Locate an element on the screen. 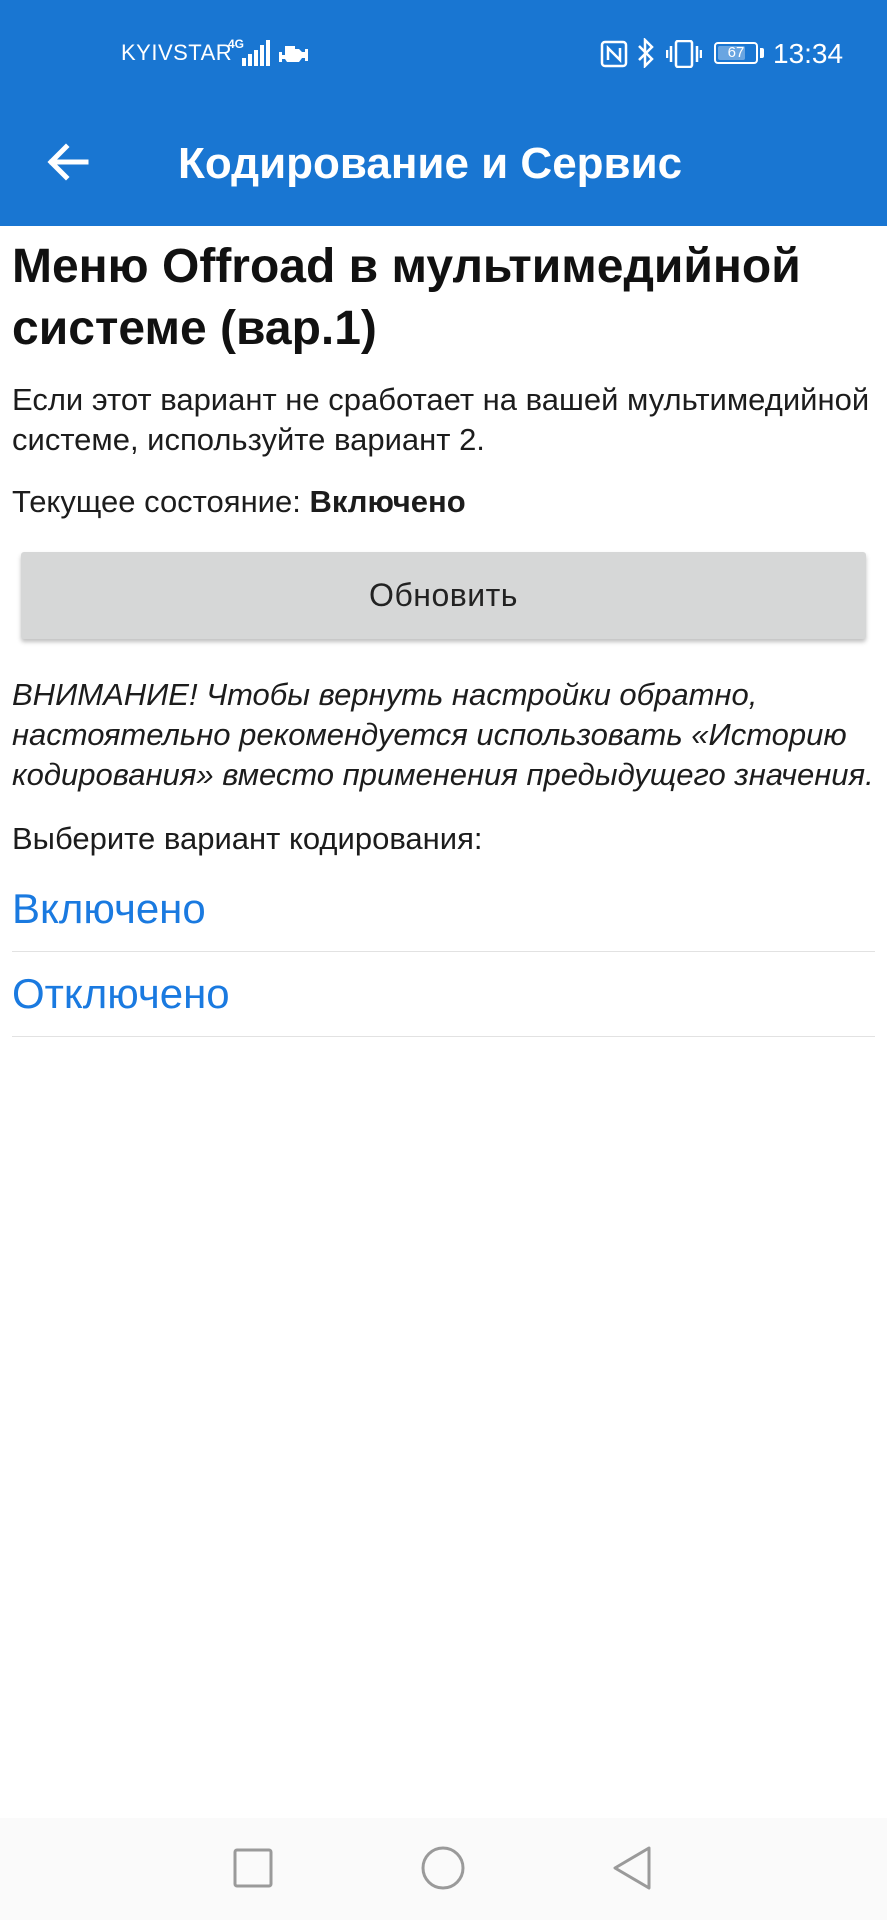  carrier-name: KYIVSTAR is located at coordinates (177, 52).